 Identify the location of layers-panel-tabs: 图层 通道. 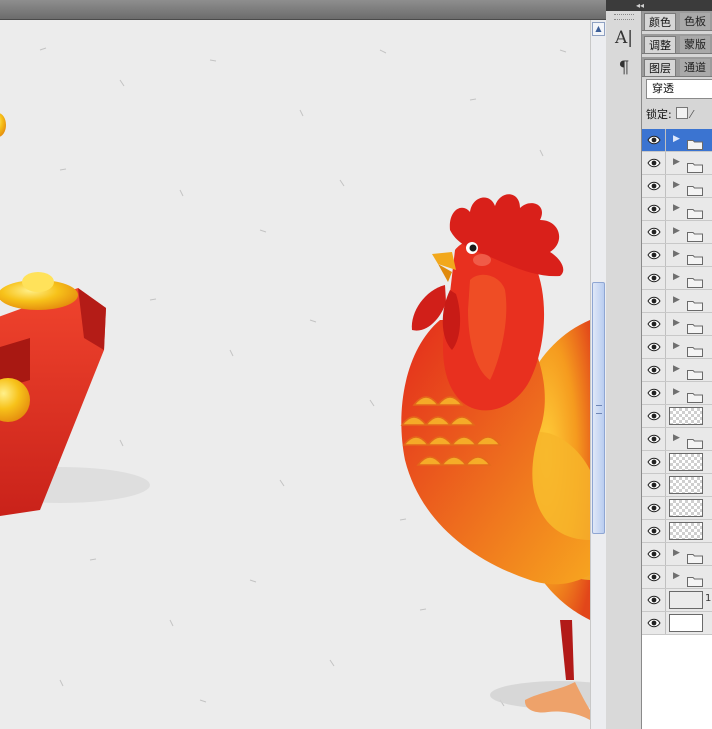
(677, 67).